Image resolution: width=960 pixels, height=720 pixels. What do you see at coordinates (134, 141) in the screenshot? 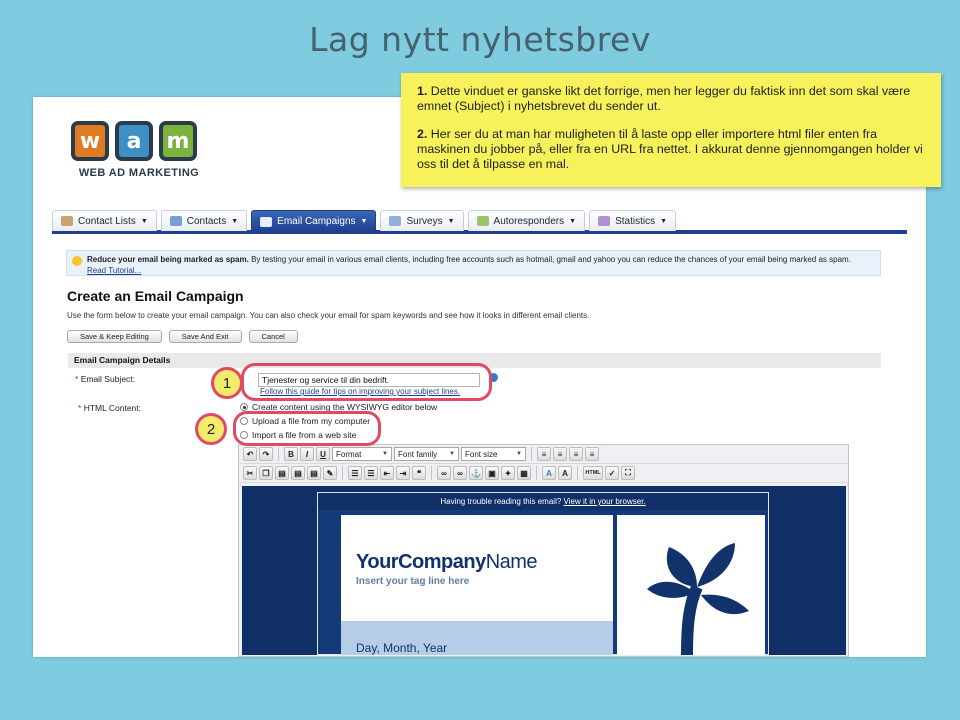
I see `logo-tile-a: a` at bounding box center [134, 141].